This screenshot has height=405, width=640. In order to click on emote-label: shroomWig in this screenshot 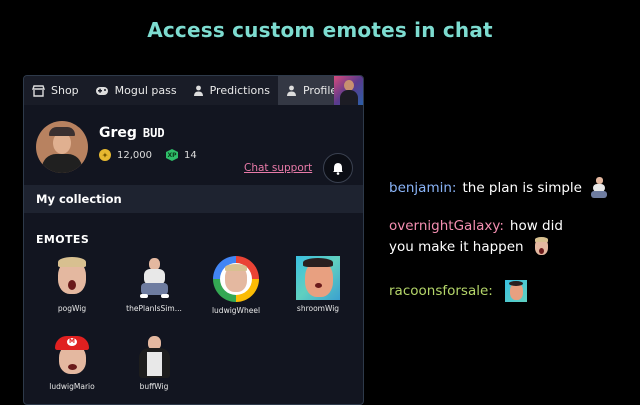, I will do `click(318, 308)`.